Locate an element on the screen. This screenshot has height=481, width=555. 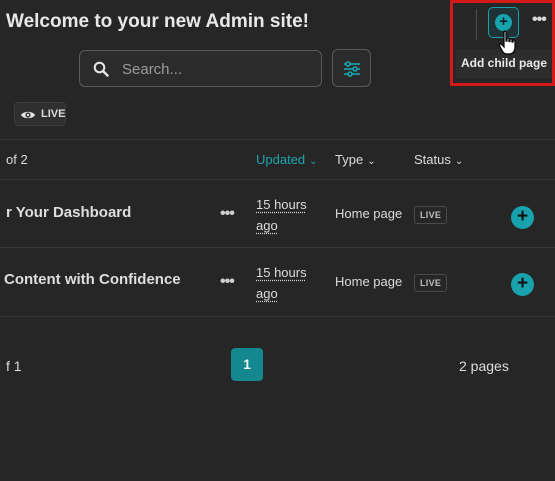
result-count: of 2 is located at coordinates (17, 159).